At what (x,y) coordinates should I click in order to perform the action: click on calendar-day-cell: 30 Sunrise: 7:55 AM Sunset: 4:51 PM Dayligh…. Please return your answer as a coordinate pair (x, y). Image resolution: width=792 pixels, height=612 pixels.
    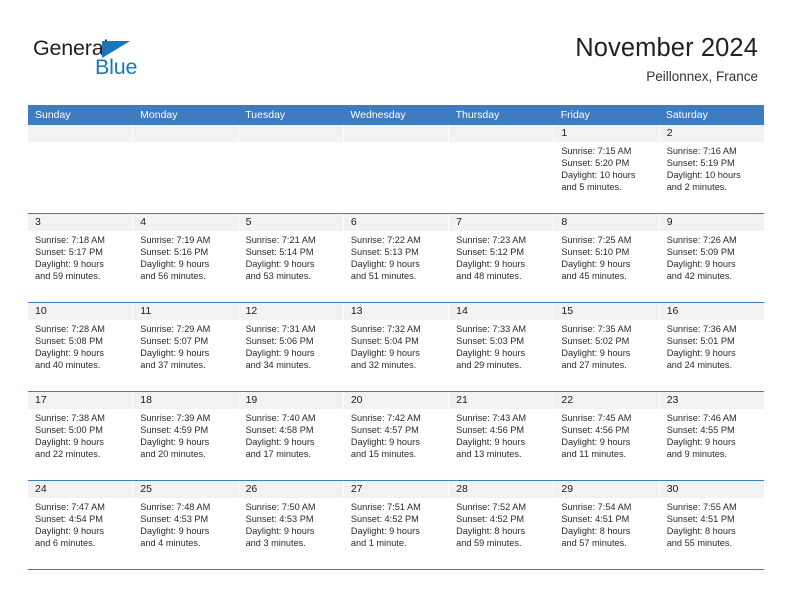
    Looking at the image, I should click on (711, 525).